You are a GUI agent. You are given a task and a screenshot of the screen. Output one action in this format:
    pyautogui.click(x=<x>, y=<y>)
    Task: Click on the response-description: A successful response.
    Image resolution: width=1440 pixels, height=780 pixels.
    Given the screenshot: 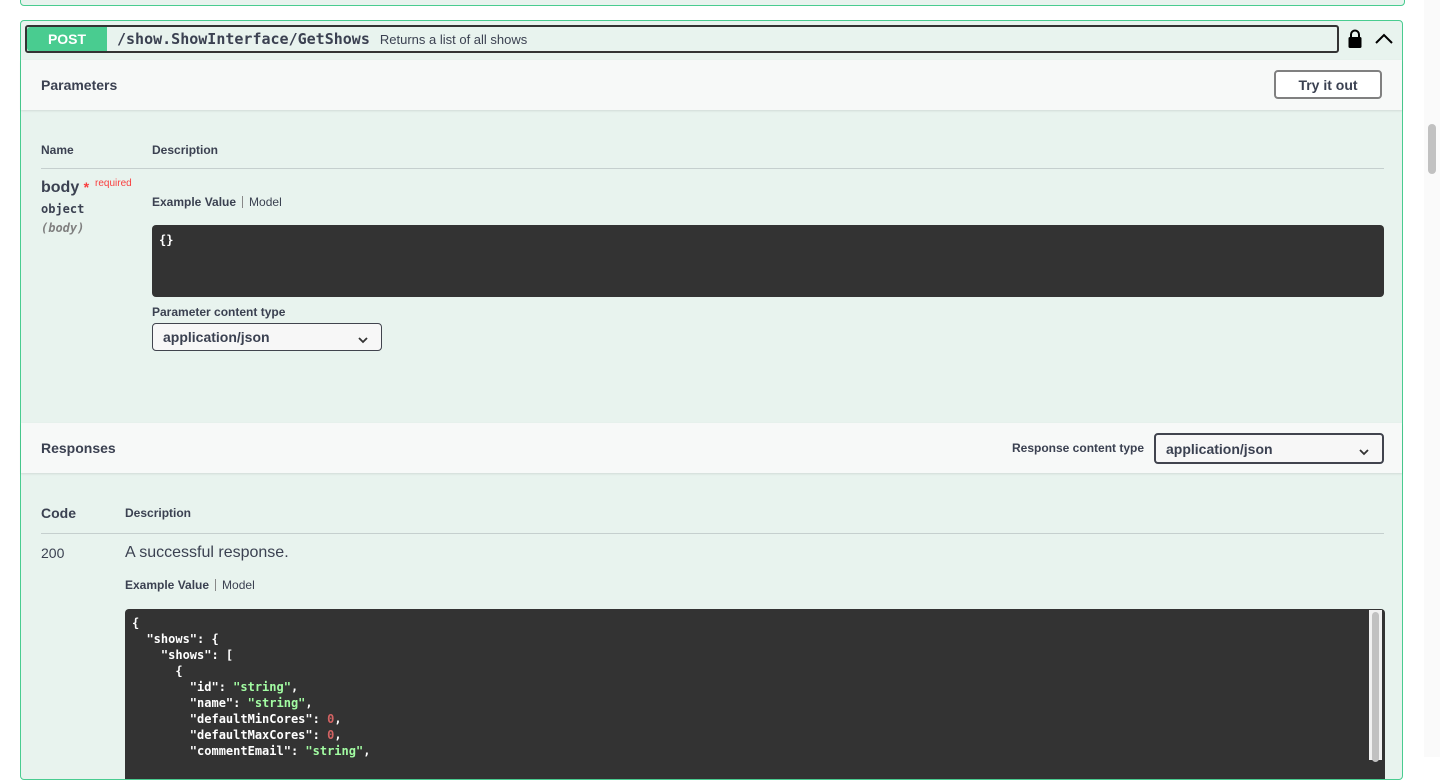 What is the action you would take?
    pyautogui.click(x=207, y=552)
    